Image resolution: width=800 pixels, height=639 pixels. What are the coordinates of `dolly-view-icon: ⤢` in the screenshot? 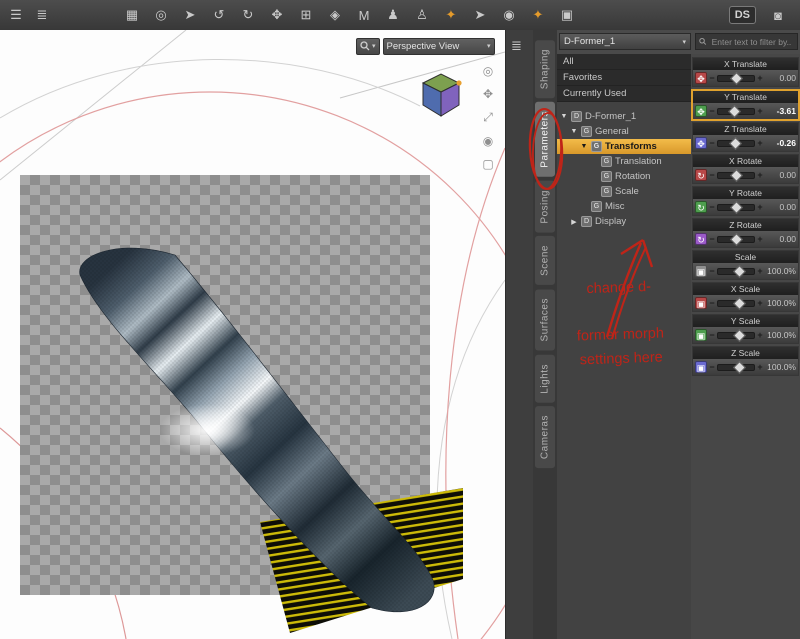 It's located at (488, 117).